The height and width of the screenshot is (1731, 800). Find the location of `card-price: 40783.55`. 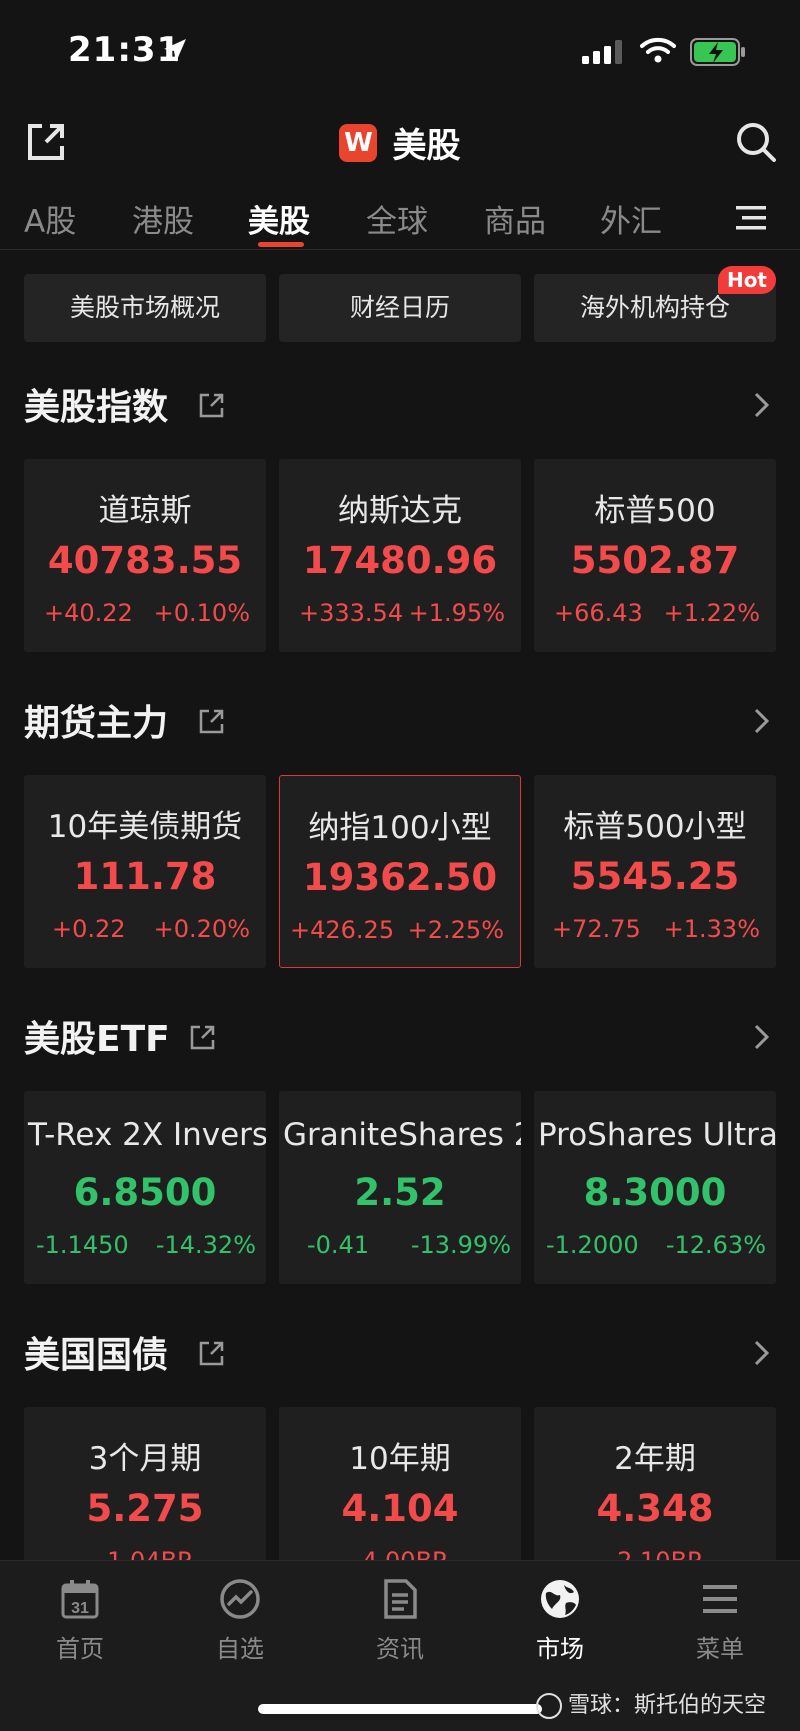

card-price: 40783.55 is located at coordinates (145, 560).